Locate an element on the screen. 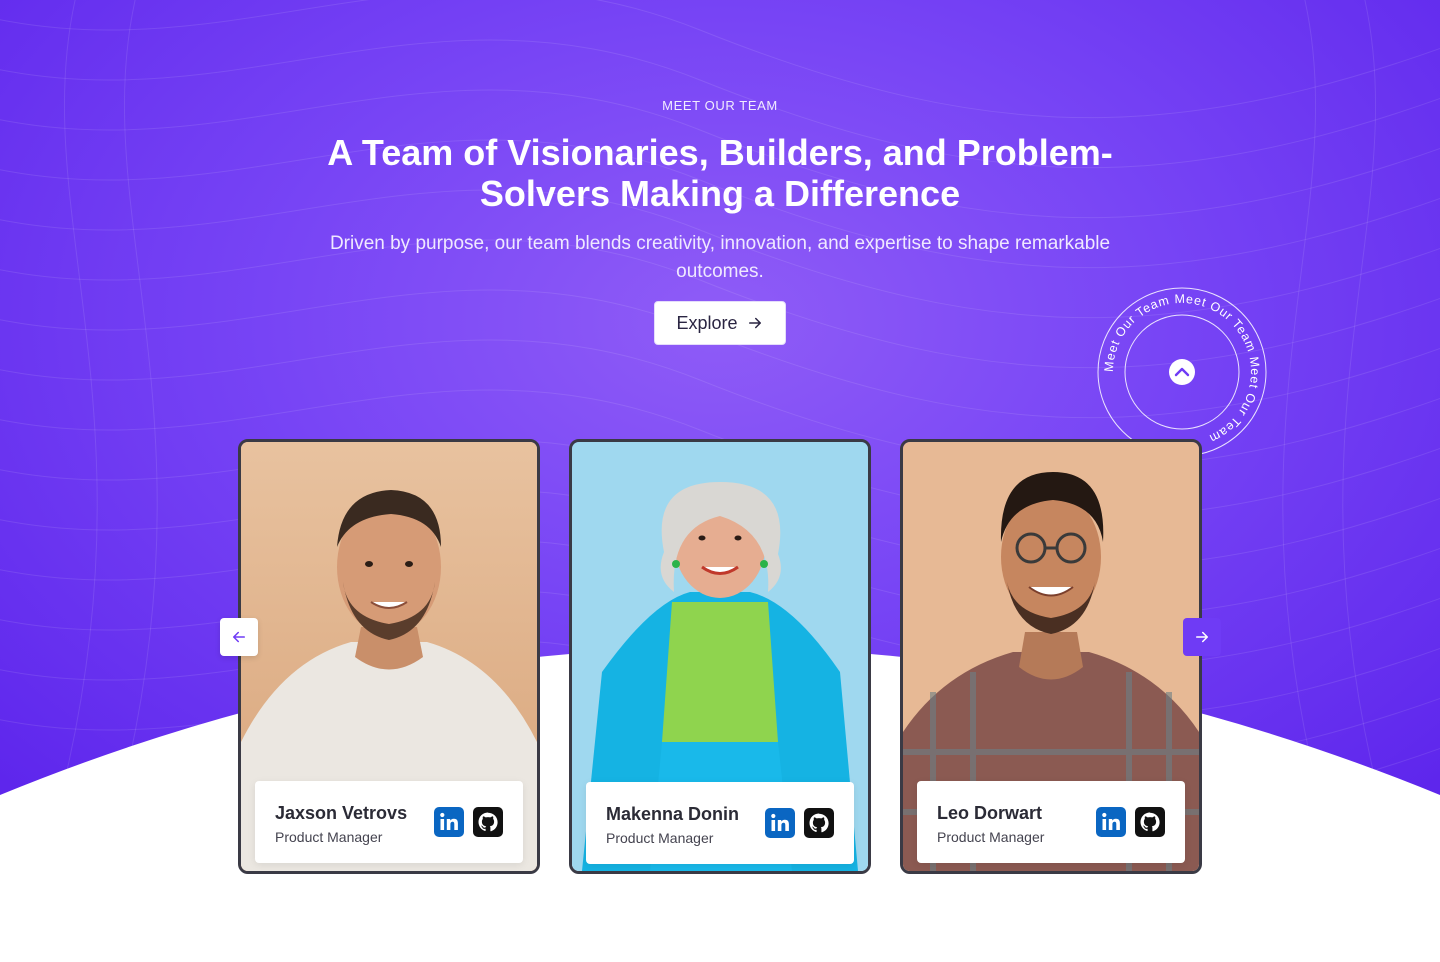 The width and height of the screenshot is (1440, 962). chevron-up-icon is located at coordinates (1182, 372).